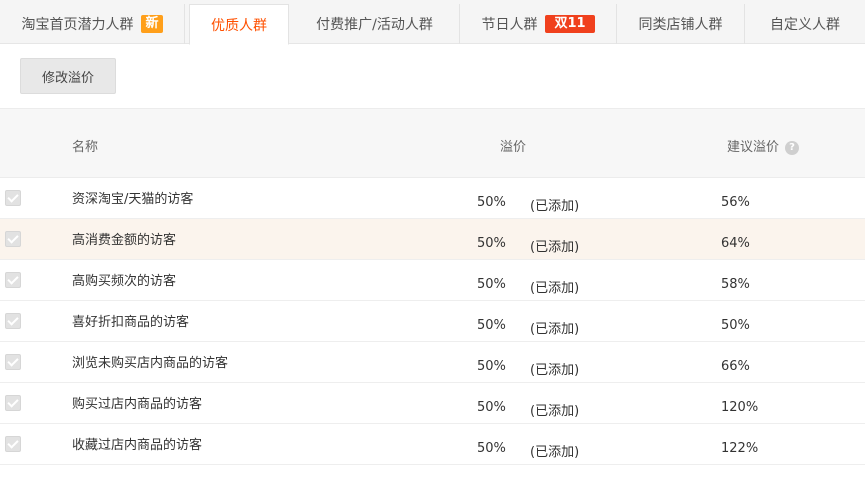 This screenshot has height=480, width=865. I want to click on header-suggested-label: 建议溢价, so click(753, 147).